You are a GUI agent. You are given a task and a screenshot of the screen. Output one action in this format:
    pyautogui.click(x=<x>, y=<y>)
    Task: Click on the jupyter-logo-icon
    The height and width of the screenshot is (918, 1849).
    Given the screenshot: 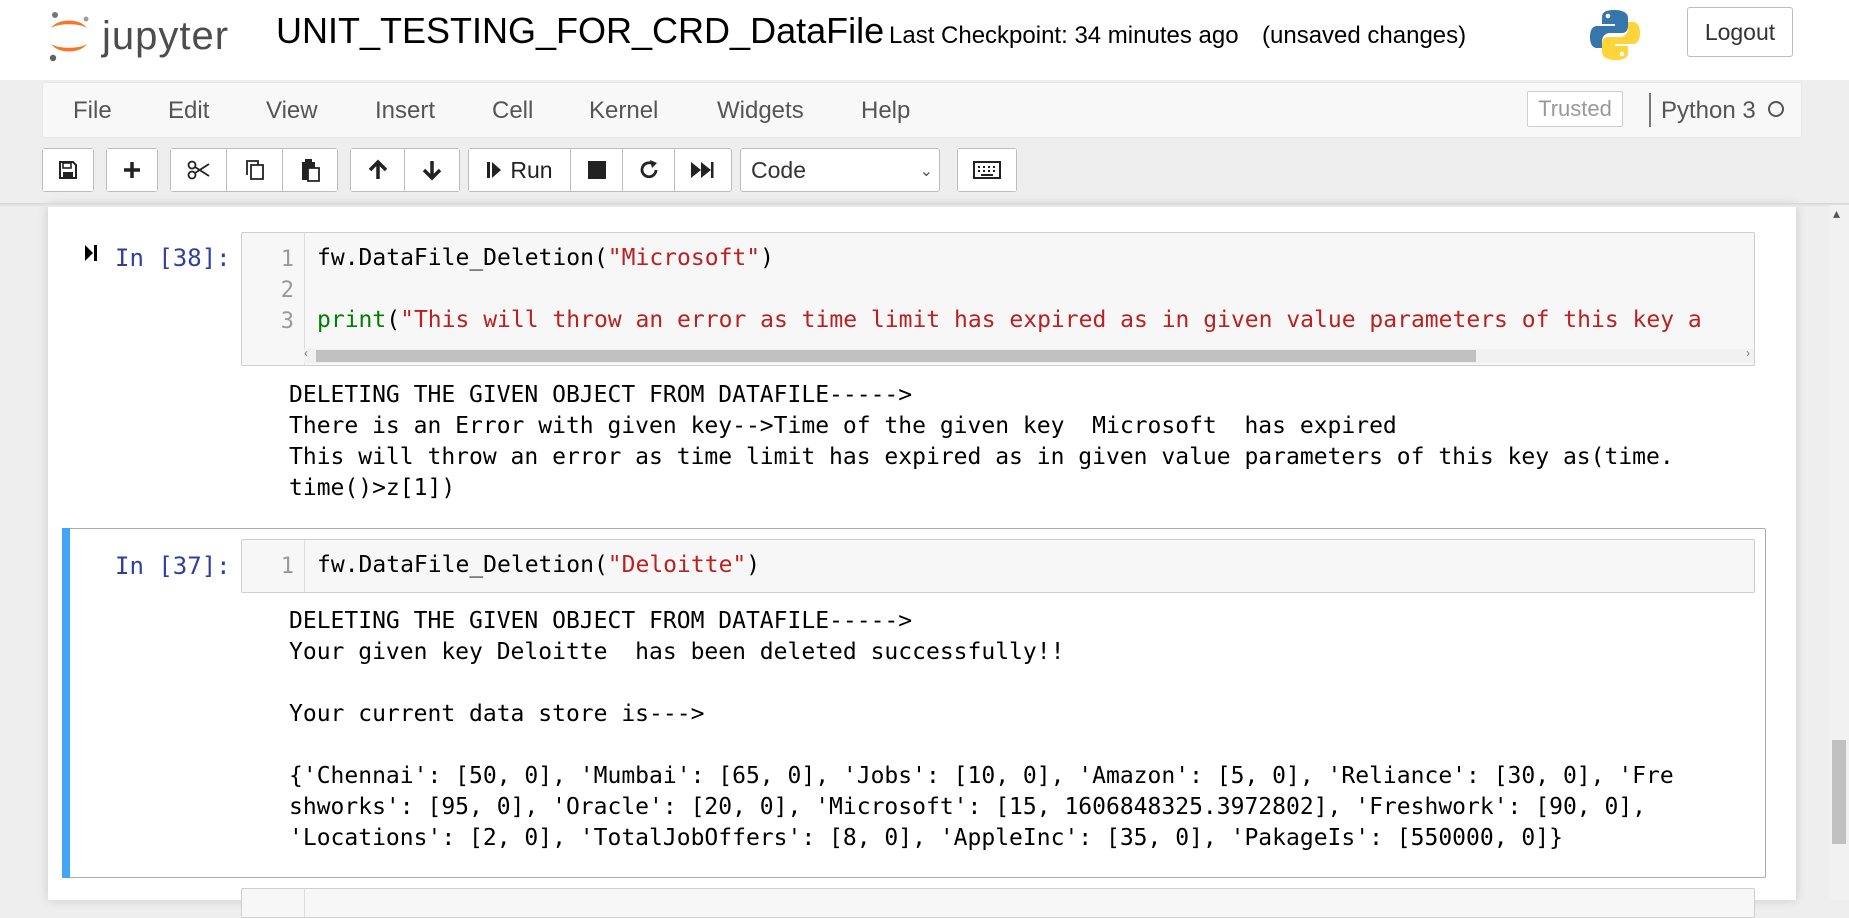 What is the action you would take?
    pyautogui.click(x=69, y=36)
    